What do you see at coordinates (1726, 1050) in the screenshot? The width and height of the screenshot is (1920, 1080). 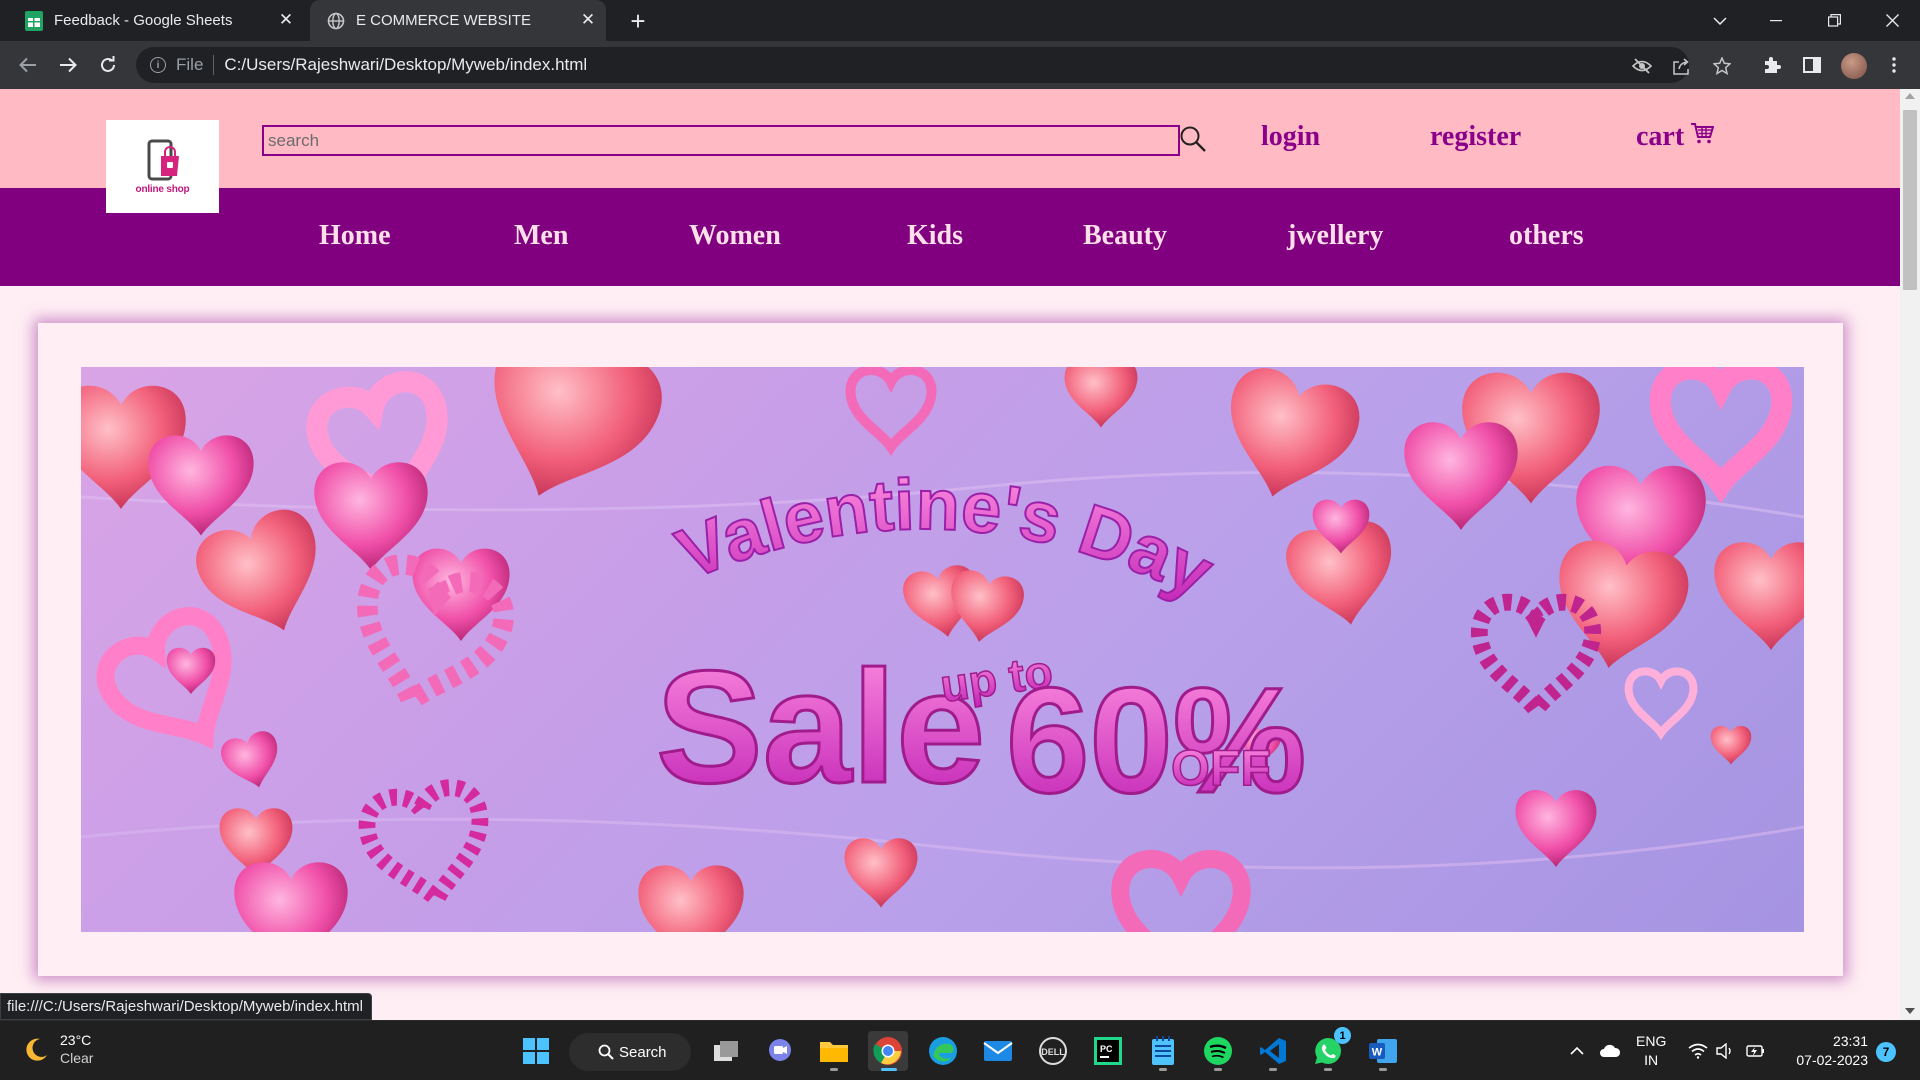 I see `volume-icon` at bounding box center [1726, 1050].